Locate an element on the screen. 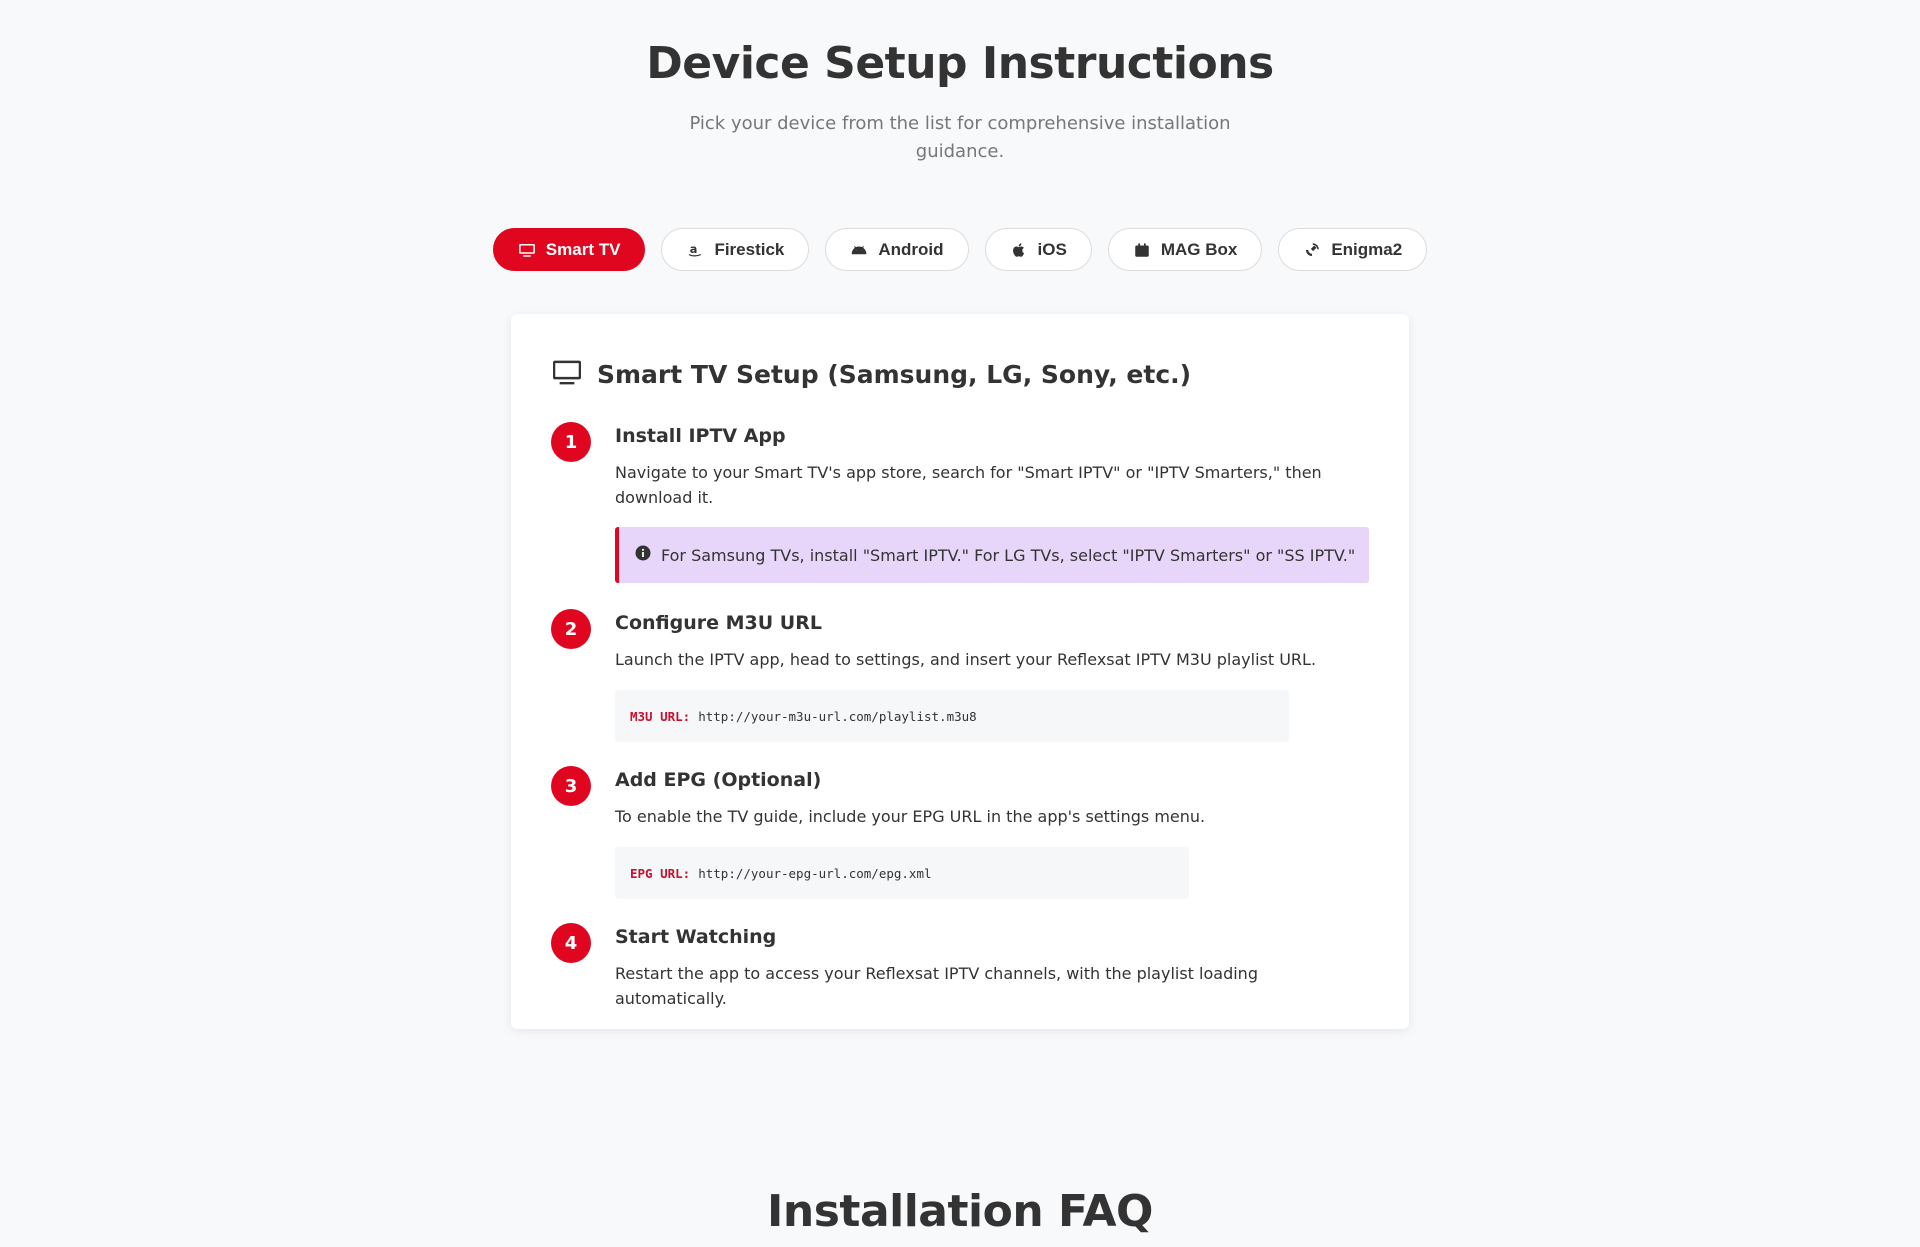 This screenshot has height=1247, width=1920. satellite-icon is located at coordinates (1312, 250).